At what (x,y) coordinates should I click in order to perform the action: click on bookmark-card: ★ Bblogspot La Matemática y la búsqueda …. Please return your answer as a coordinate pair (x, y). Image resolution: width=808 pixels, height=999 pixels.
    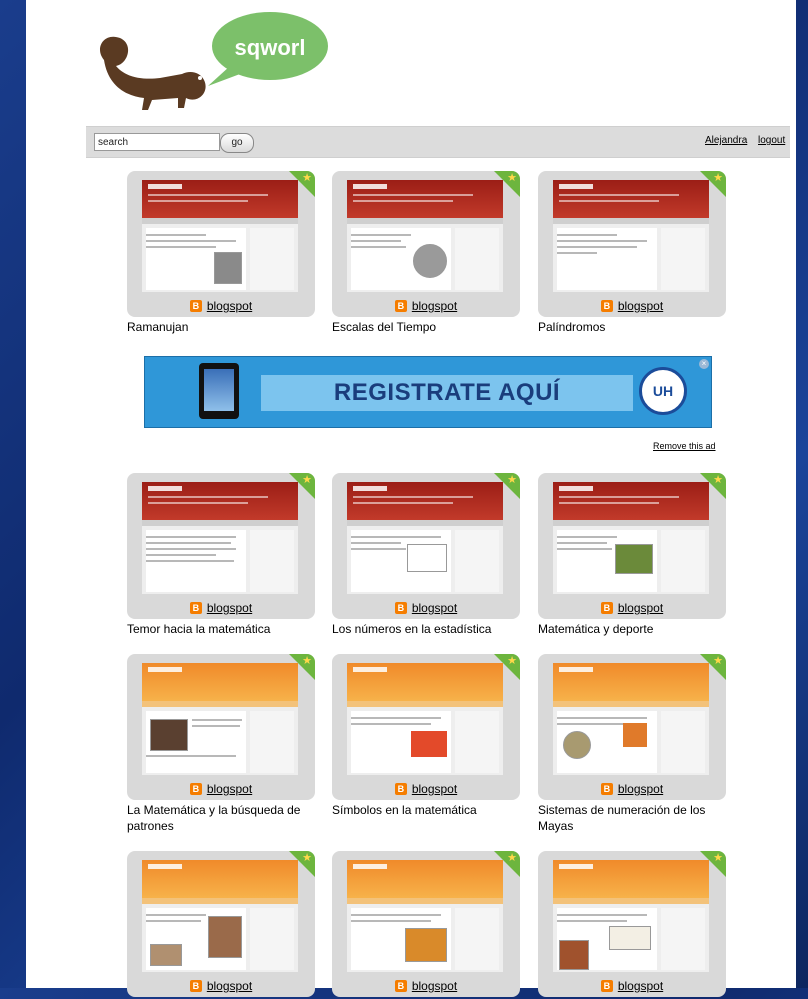
    Looking at the image, I should click on (221, 744).